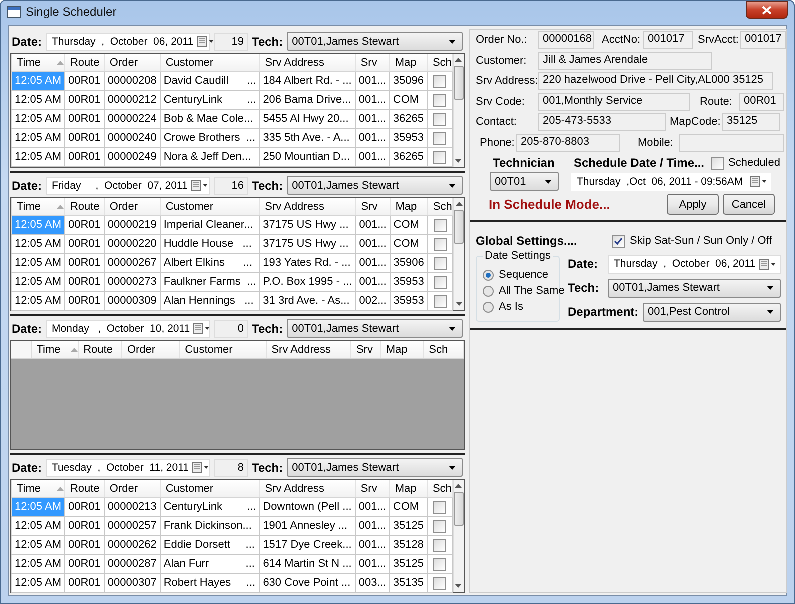 This screenshot has height=604, width=795. Describe the element at coordinates (751, 122) in the screenshot. I see `text-field: 35125` at that location.